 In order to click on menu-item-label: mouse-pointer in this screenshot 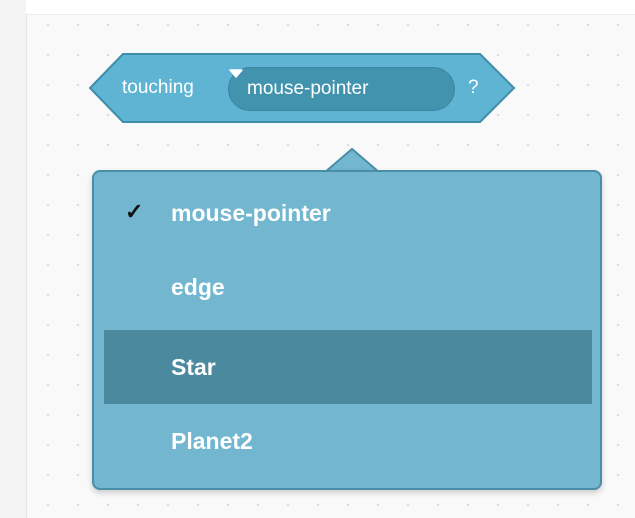, I will do `click(251, 213)`.